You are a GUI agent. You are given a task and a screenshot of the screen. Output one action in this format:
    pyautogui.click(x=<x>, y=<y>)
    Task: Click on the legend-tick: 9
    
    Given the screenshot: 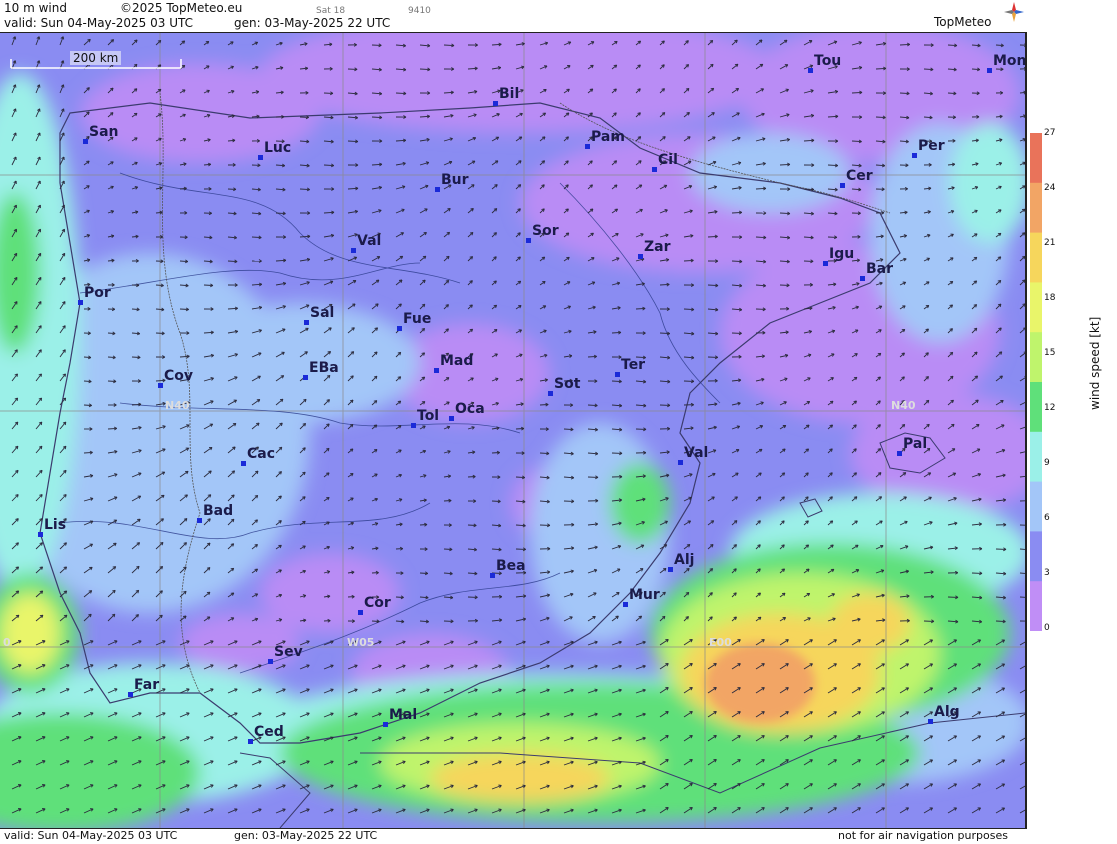 What is the action you would take?
    pyautogui.click(x=1047, y=463)
    